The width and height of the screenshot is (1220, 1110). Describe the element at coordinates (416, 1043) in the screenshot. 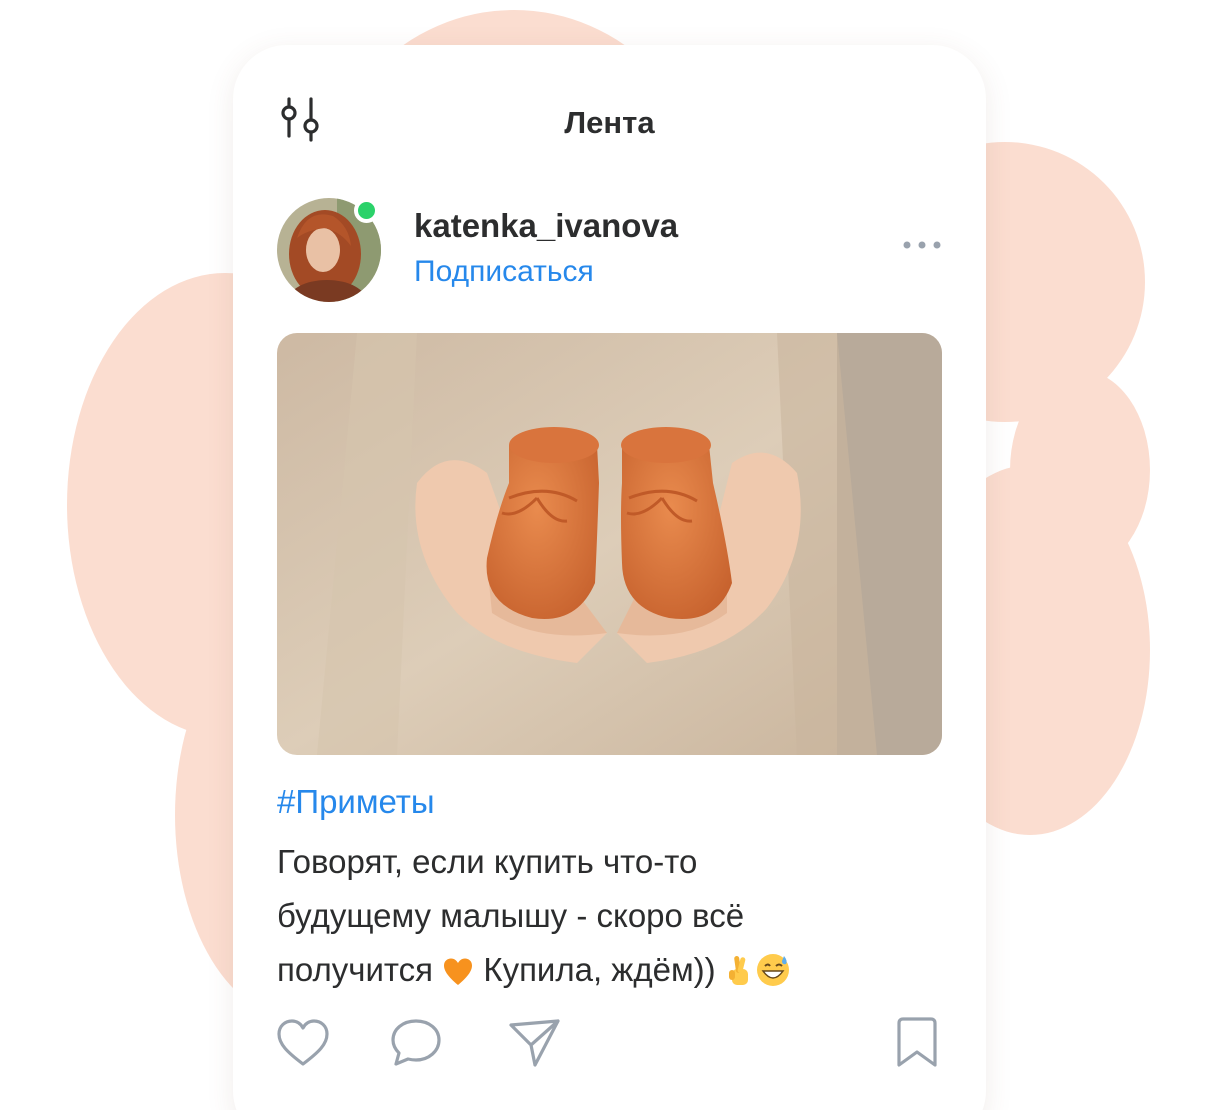

I see `comment-icon` at that location.